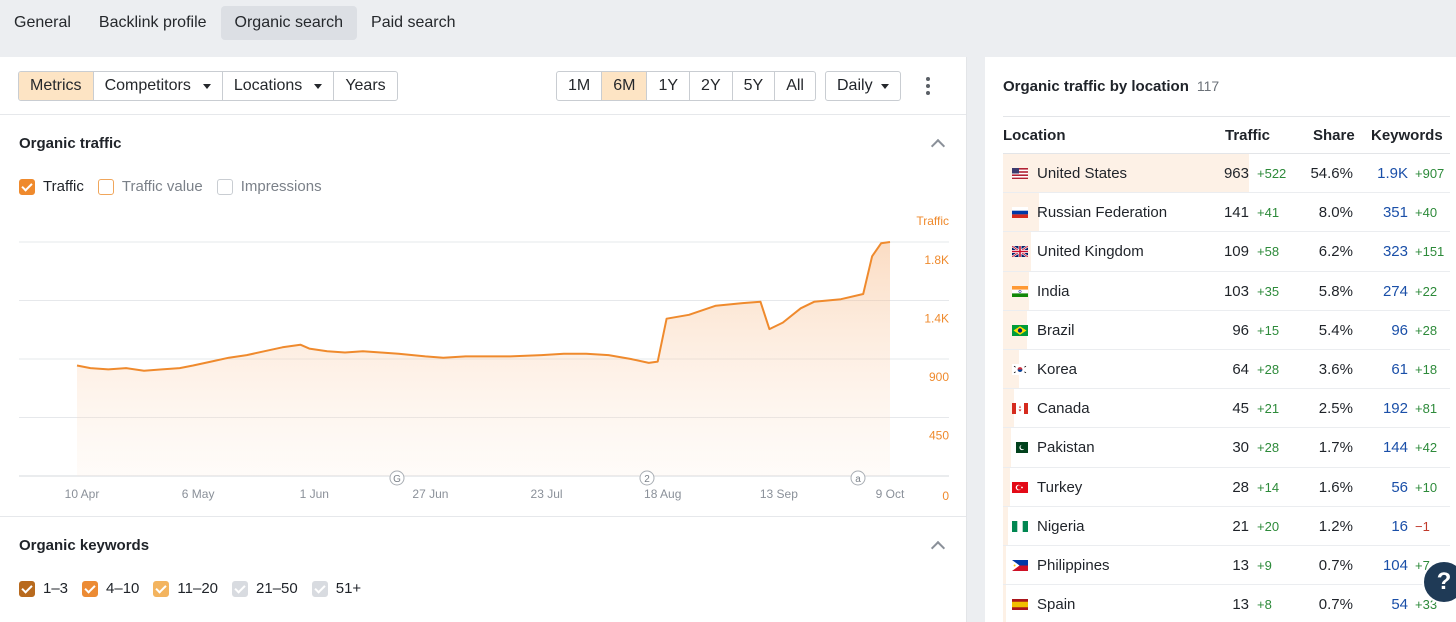 This screenshot has width=1456, height=622. Describe the element at coordinates (1020, 369) in the screenshot. I see `kr-flag-icon` at that location.